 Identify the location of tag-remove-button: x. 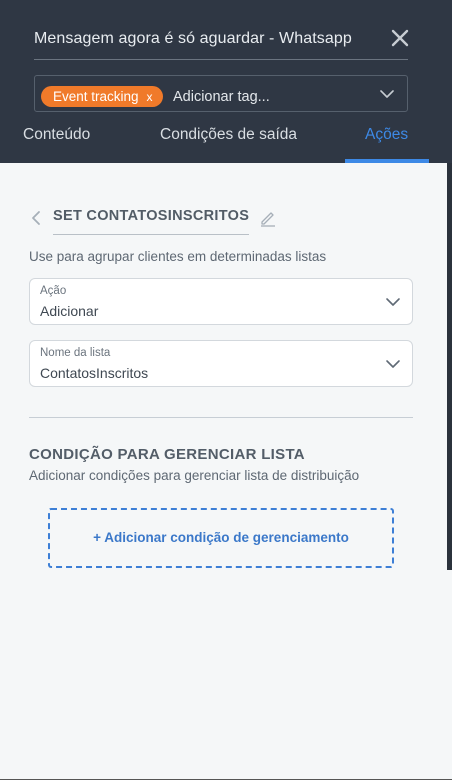
(150, 97).